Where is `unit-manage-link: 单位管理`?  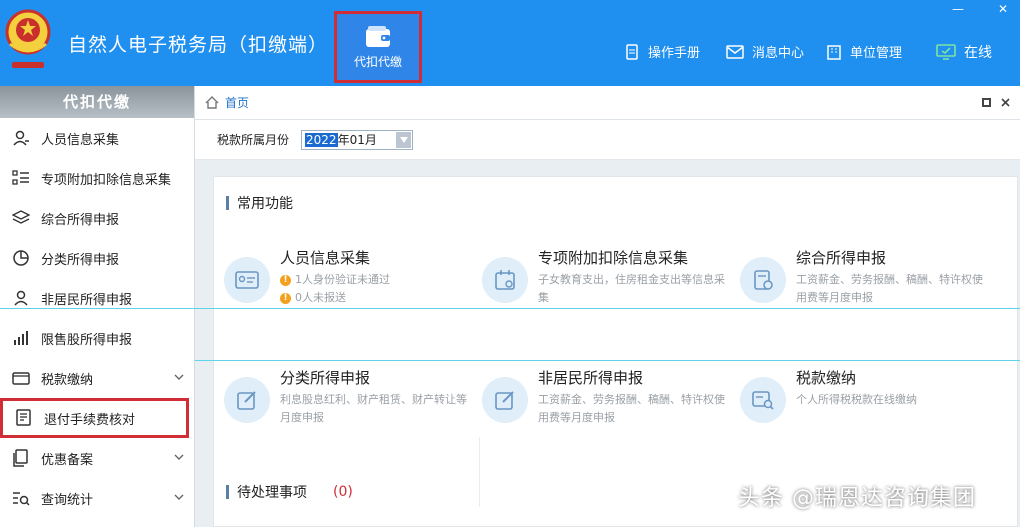
unit-manage-link: 单位管理 is located at coordinates (864, 51).